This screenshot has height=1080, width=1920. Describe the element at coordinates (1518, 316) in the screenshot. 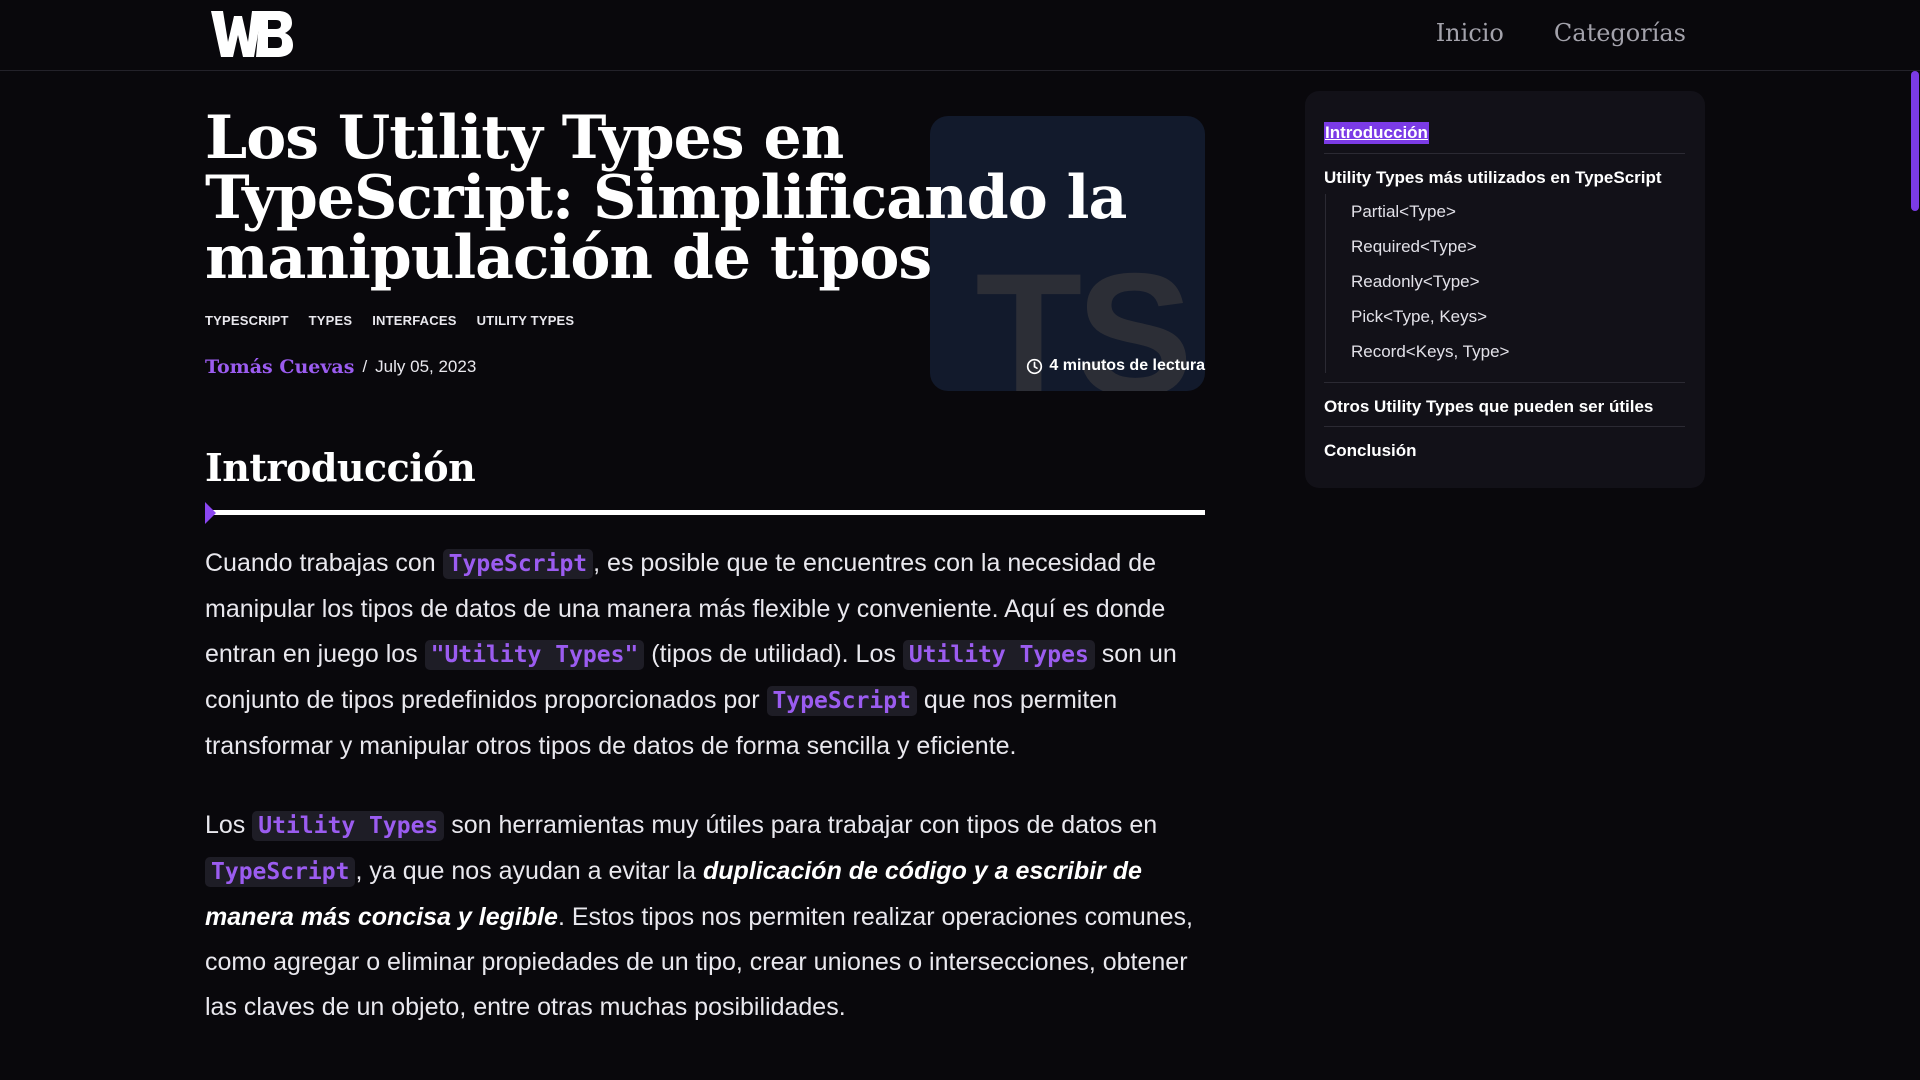

I see `toc-subitem-pick: Pick<Type, Keys>` at that location.